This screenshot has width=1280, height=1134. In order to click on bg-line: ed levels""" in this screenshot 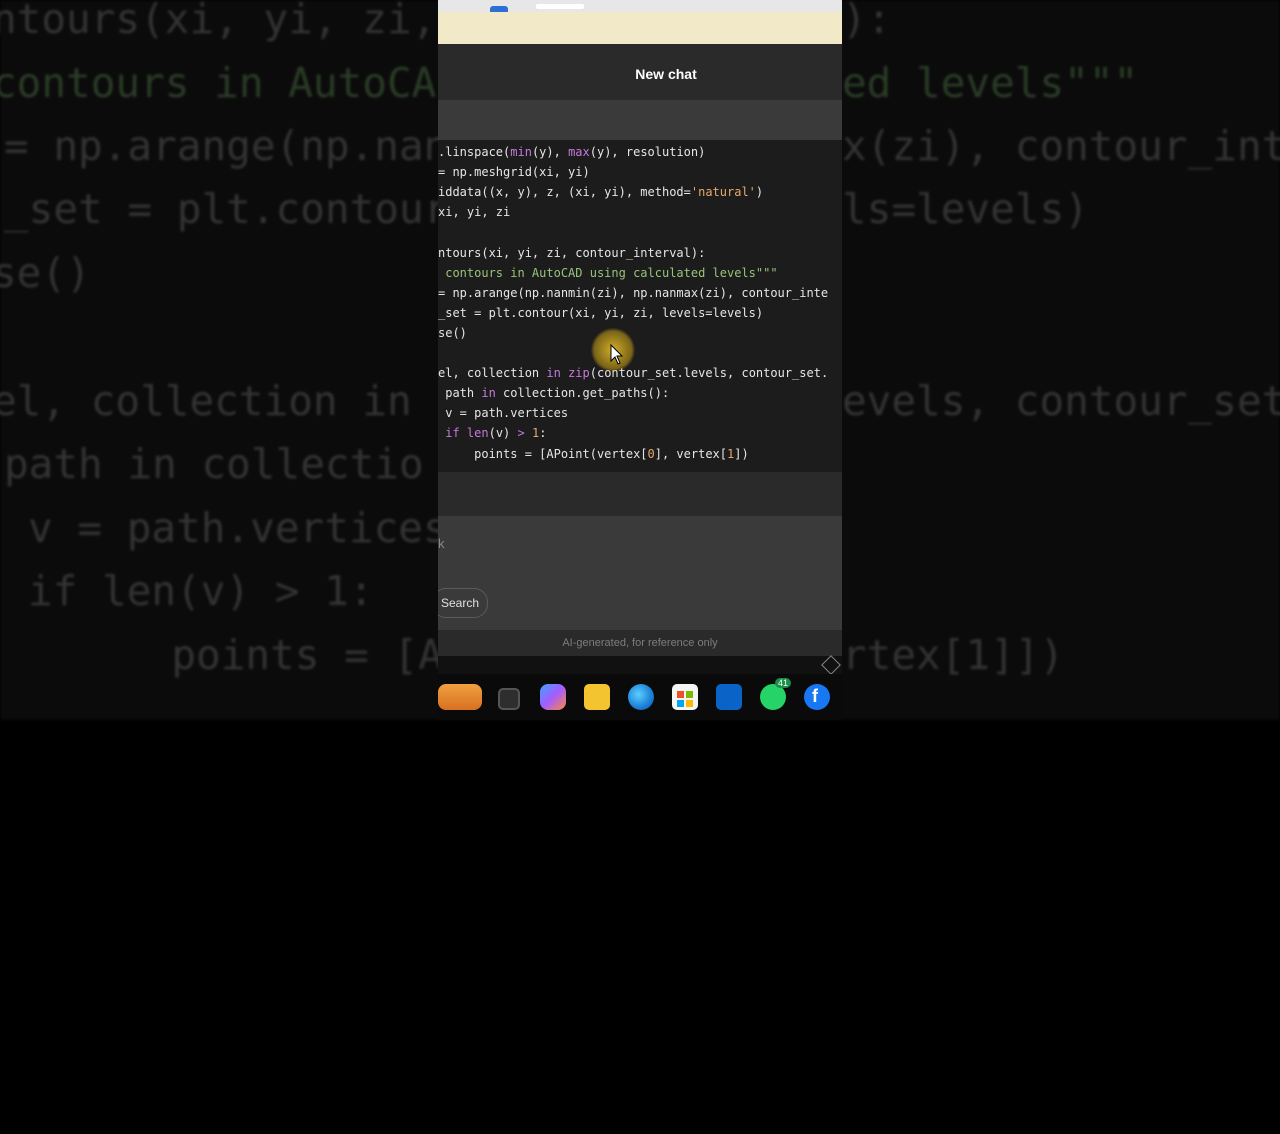, I will do `click(990, 83)`.